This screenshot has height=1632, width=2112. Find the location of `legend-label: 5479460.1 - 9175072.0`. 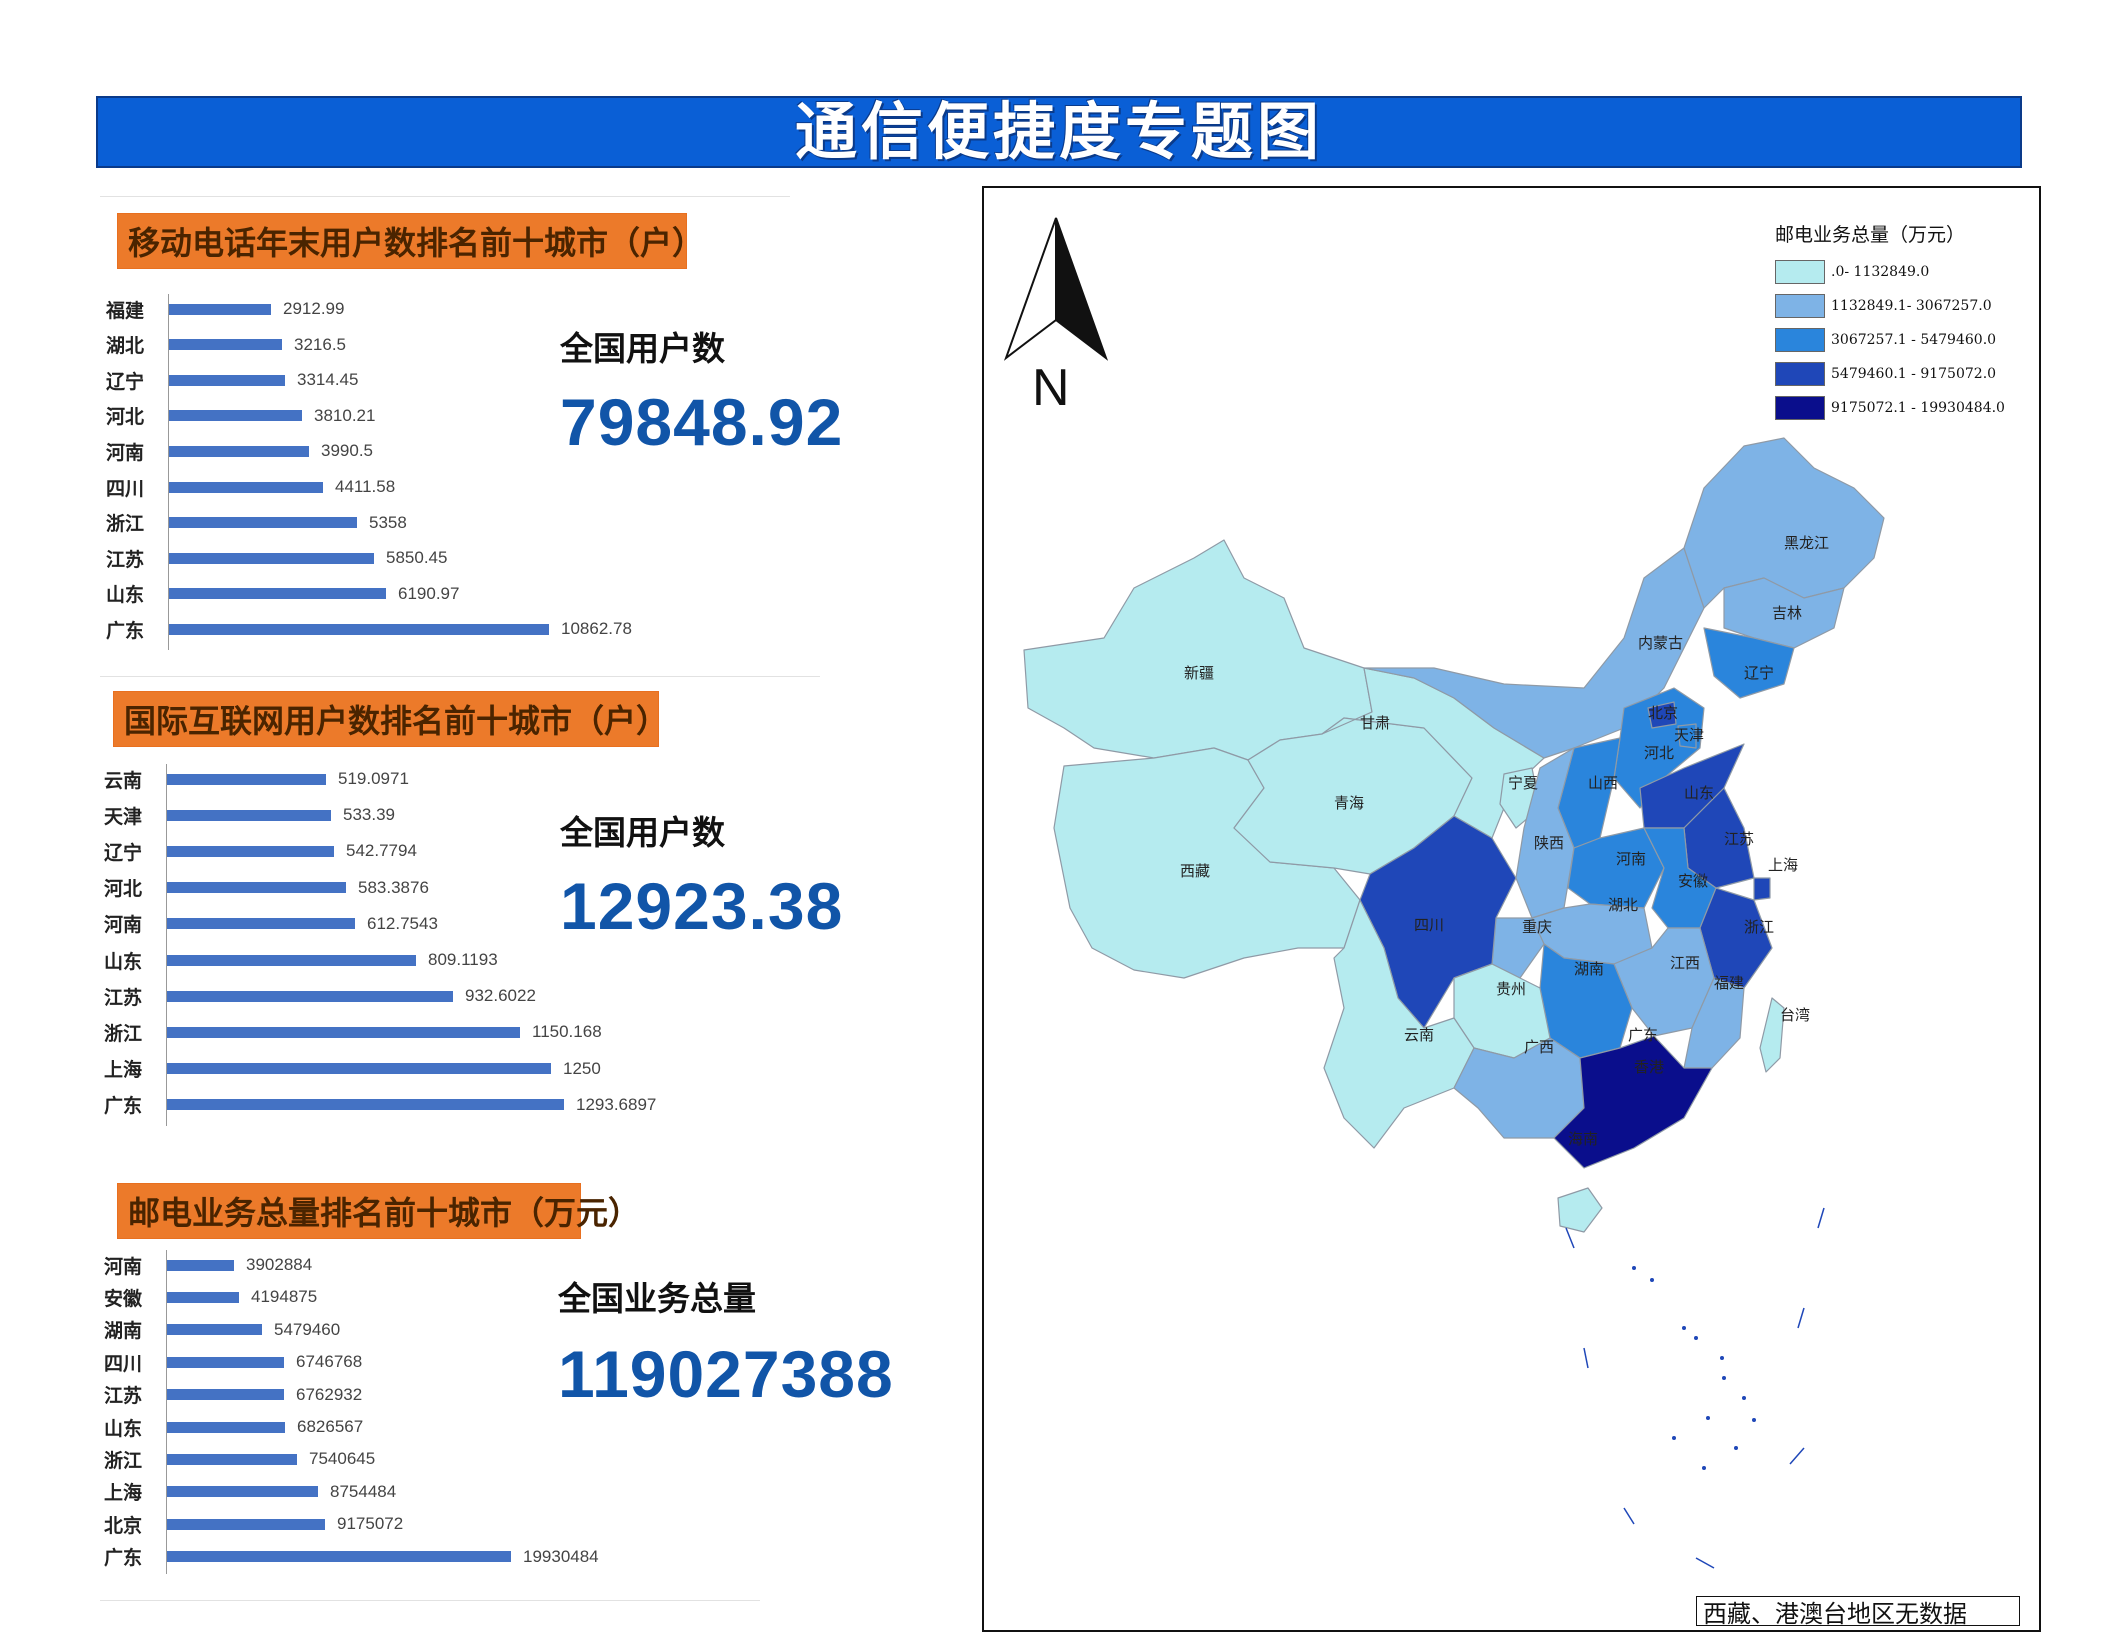

legend-label: 5479460.1 - 9175072.0 is located at coordinates (1914, 374).